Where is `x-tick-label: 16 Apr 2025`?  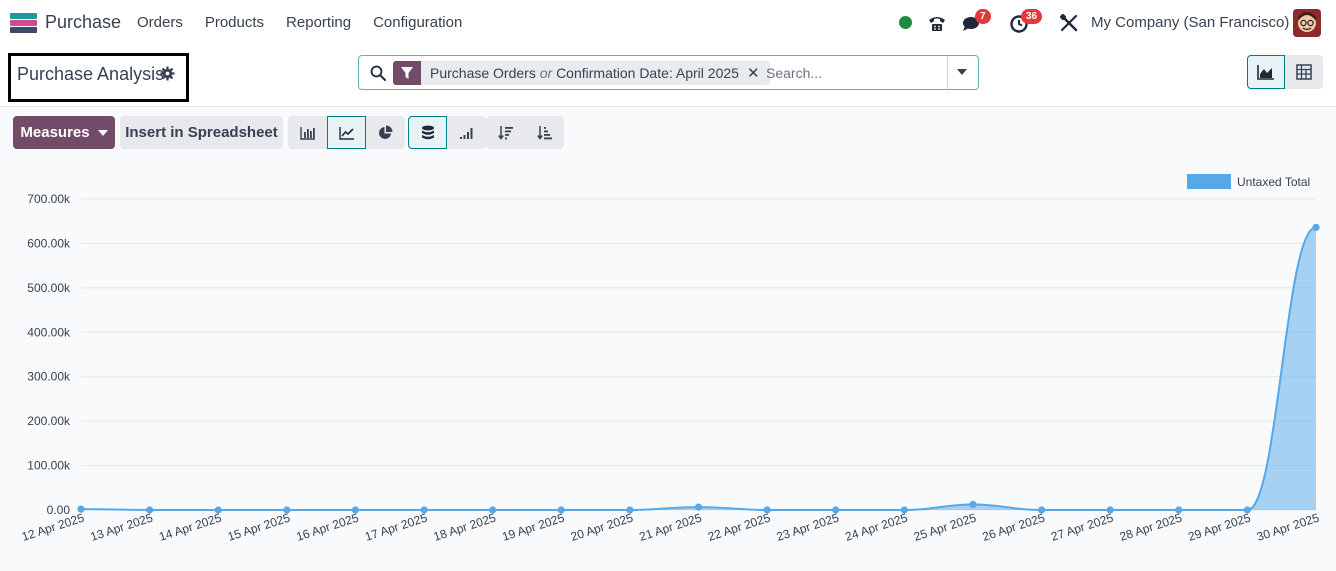 x-tick-label: 16 Apr 2025 is located at coordinates (327, 526).